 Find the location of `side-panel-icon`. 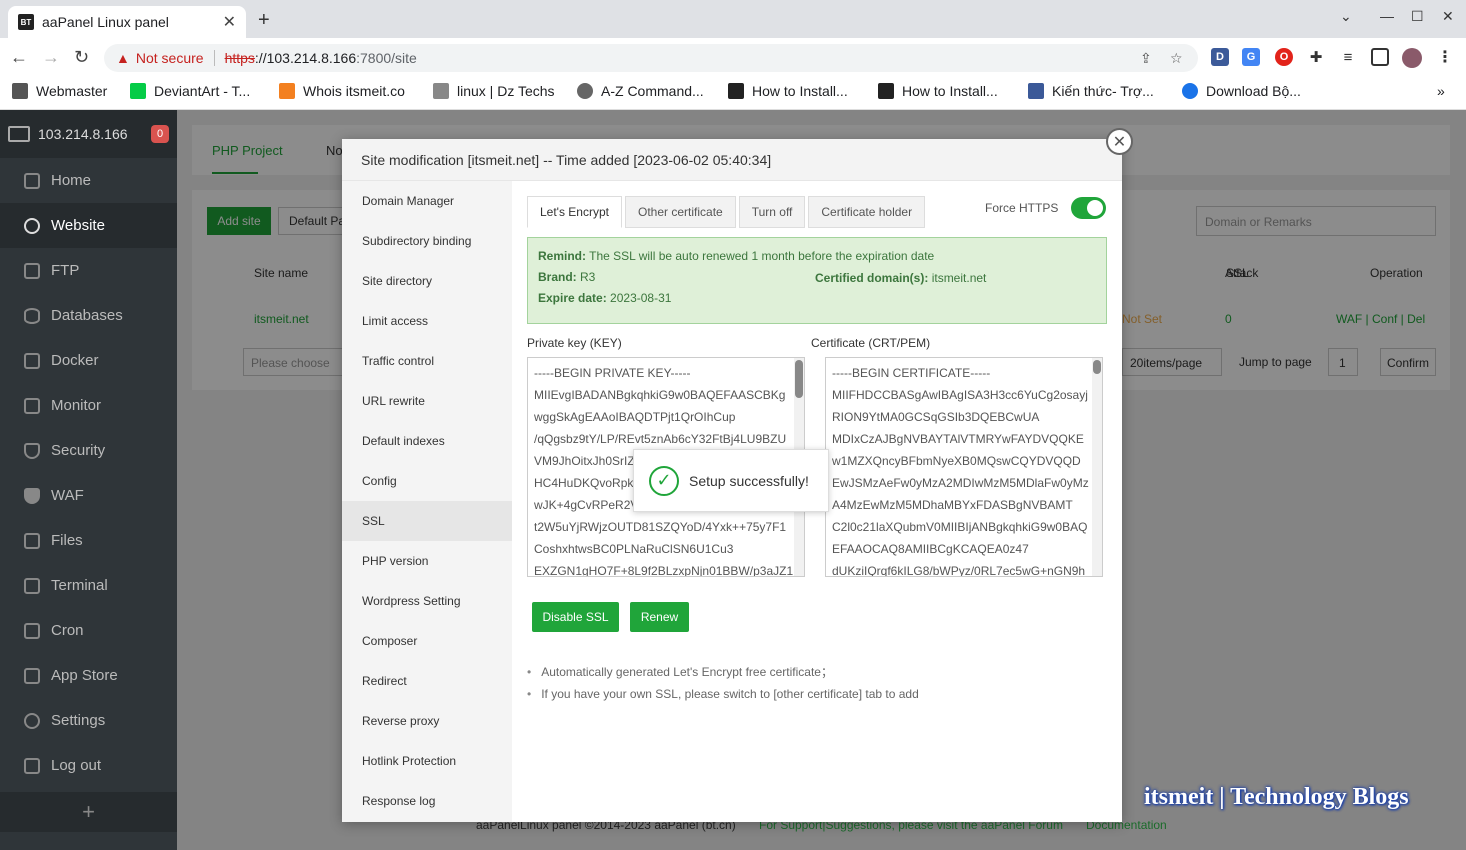

side-panel-icon is located at coordinates (1380, 57).